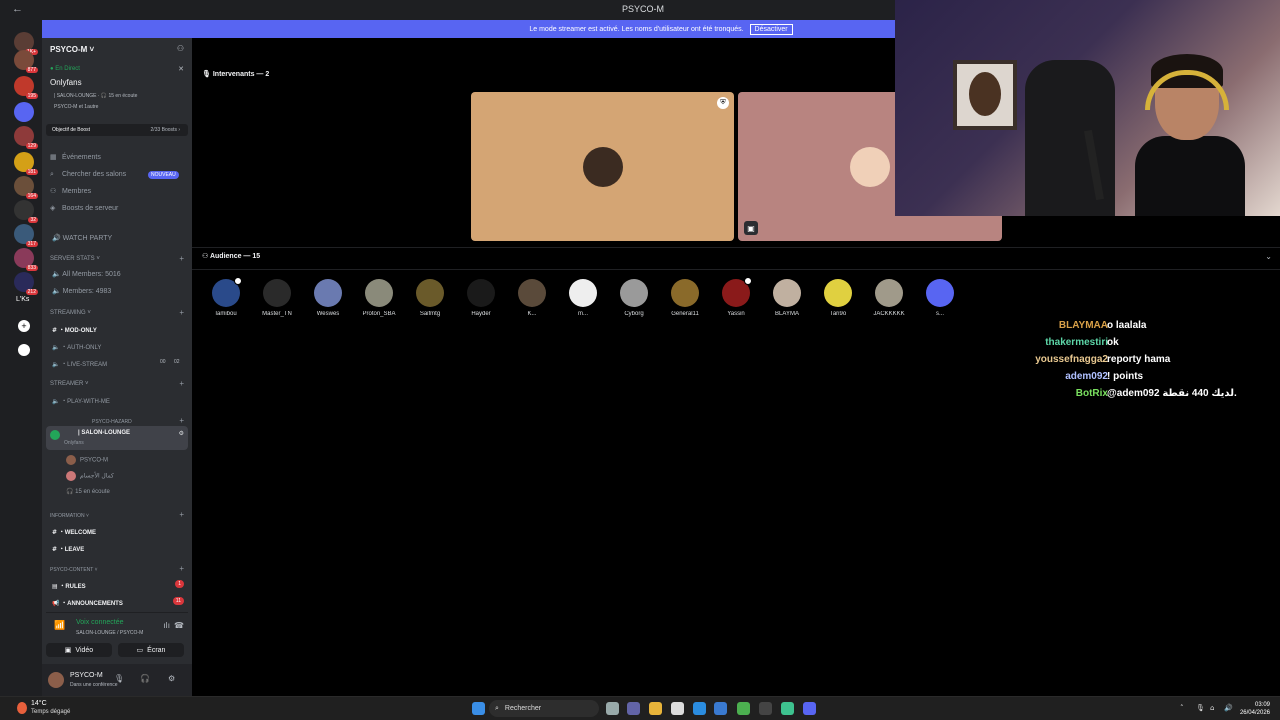 Image resolution: width=1280 pixels, height=720 pixels. I want to click on taskbar-search: ⌕ Rechercher, so click(544, 708).